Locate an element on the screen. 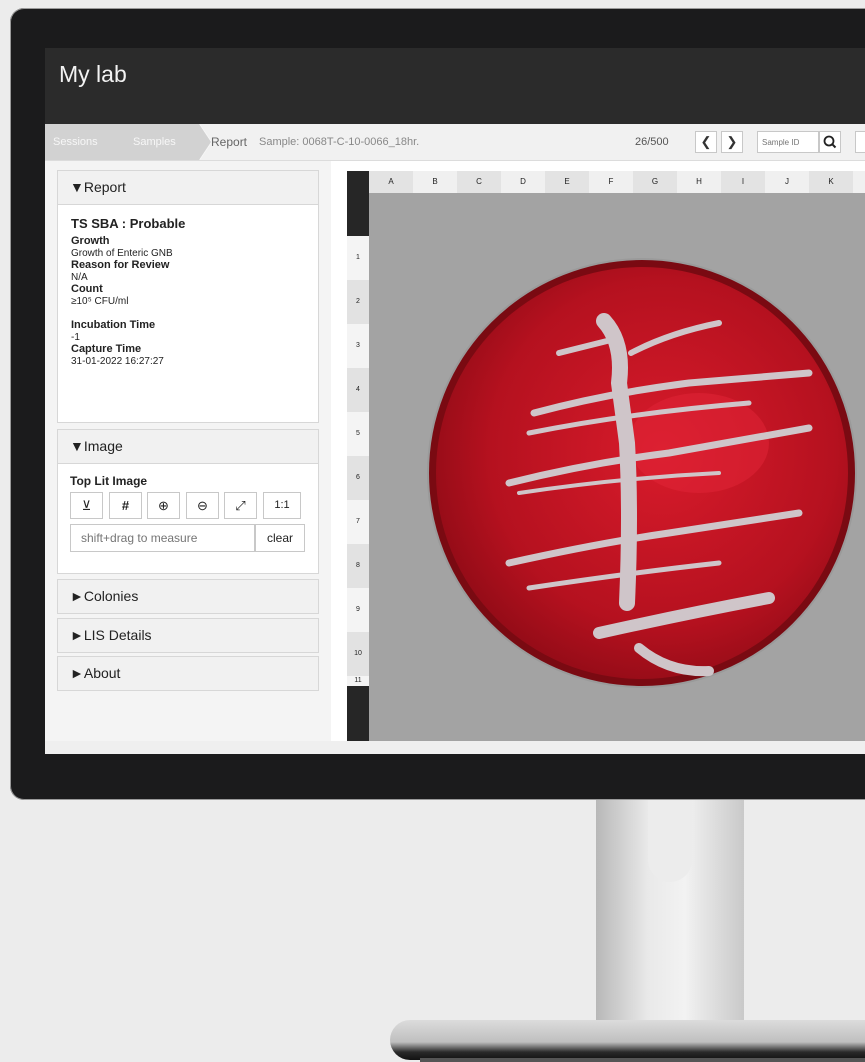 The width and height of the screenshot is (865, 1062). previous-sample-button: ❮ is located at coordinates (706, 142).